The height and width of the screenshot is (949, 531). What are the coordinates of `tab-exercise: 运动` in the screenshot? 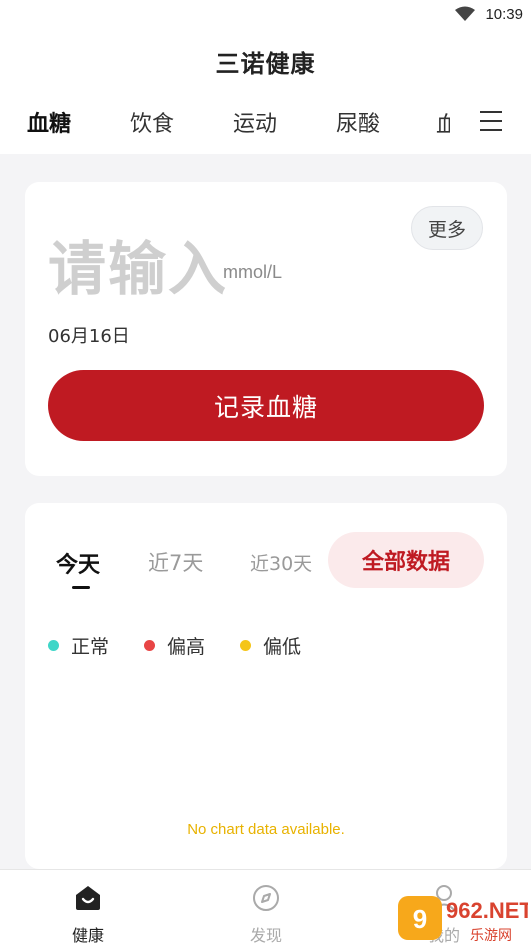 It's located at (255, 122).